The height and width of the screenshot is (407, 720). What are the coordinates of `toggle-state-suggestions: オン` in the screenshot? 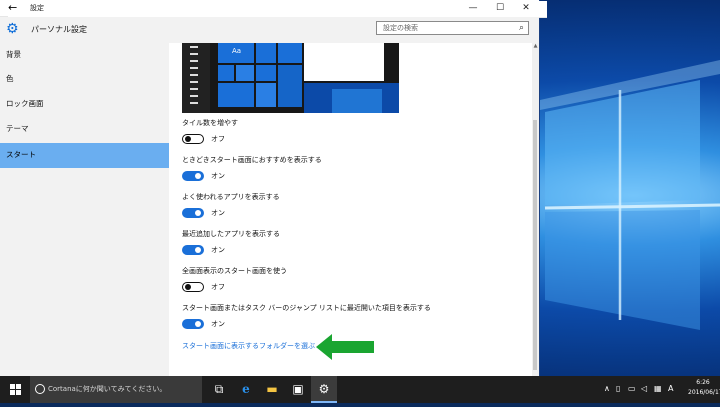 It's located at (218, 176).